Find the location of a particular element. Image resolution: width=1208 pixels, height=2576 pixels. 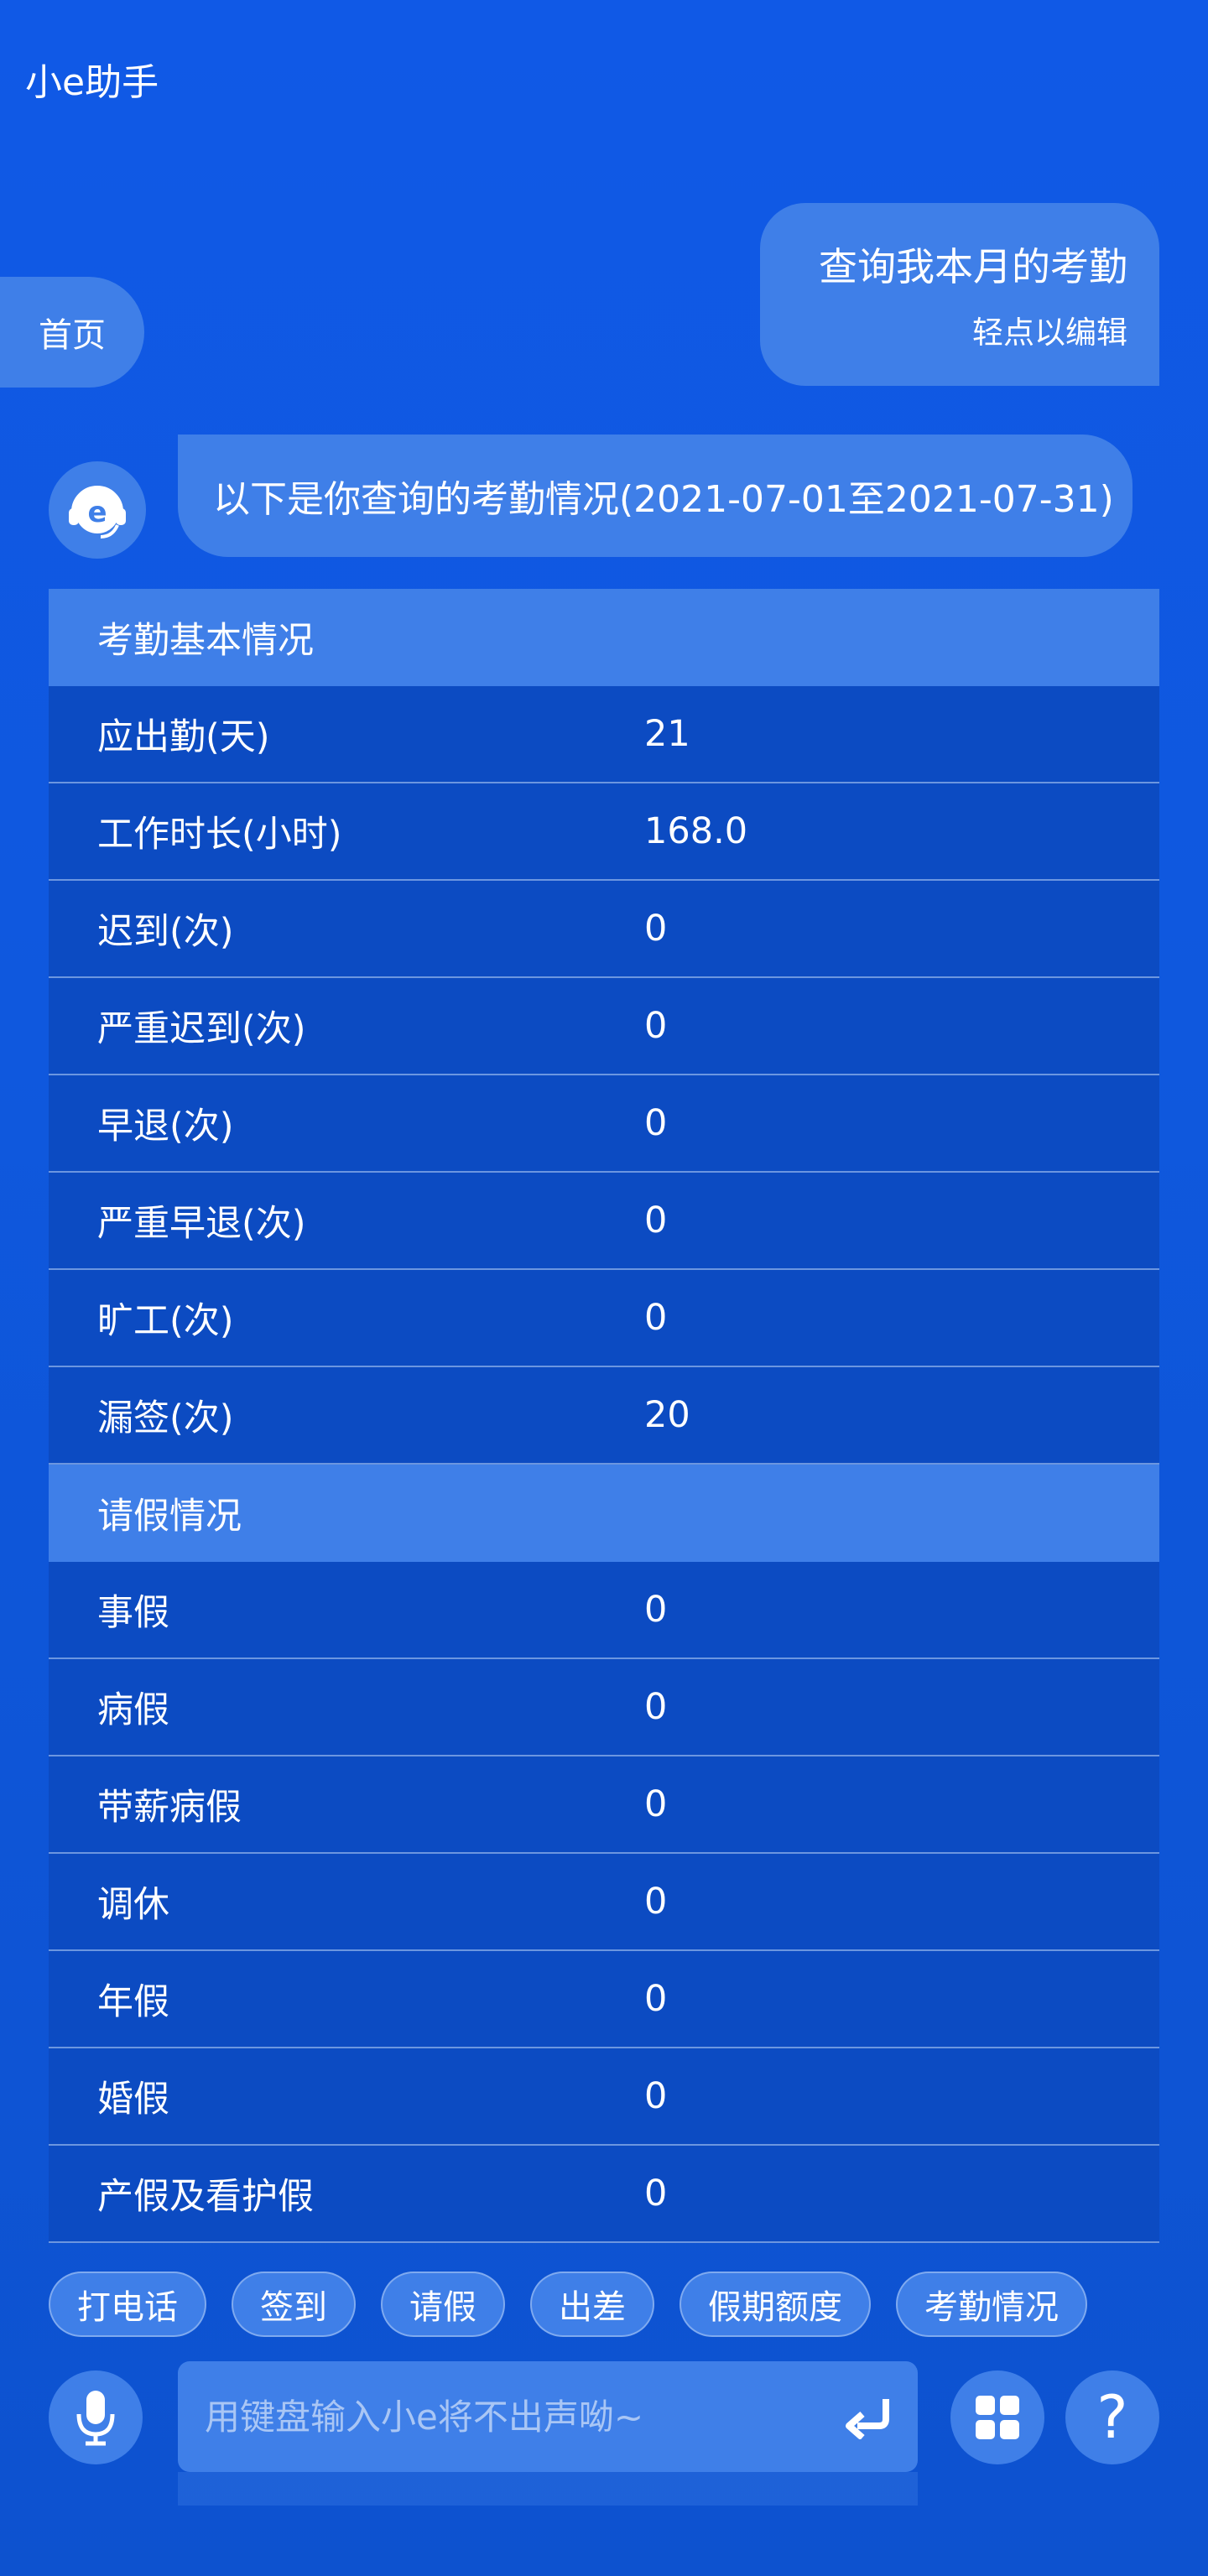

table-row: 病假 0 is located at coordinates (604, 1707).